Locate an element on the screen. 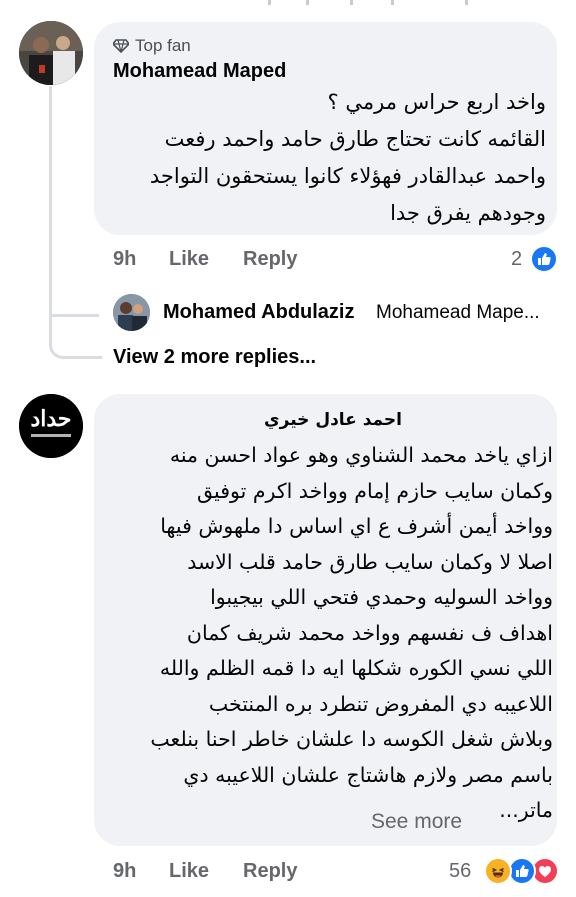 Image resolution: width=576 pixels, height=897 pixels. comment-line: اصلا لا وكمان سايب طارق حامد قلب الاسد is located at coordinates (370, 561).